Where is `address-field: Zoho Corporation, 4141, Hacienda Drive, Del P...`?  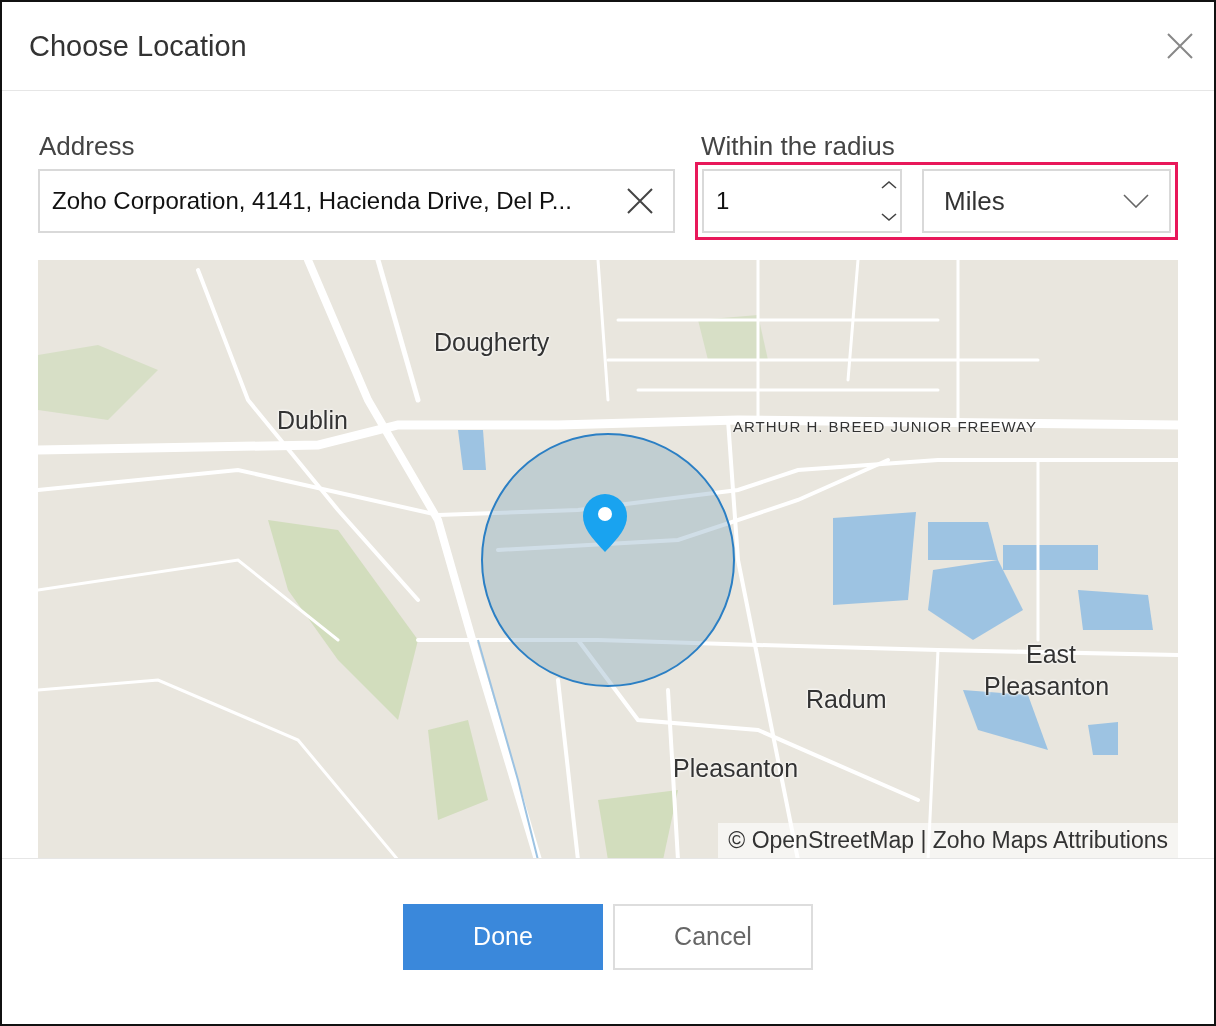
address-field: Zoho Corporation, 4141, Hacienda Drive, Del P... is located at coordinates (356, 201).